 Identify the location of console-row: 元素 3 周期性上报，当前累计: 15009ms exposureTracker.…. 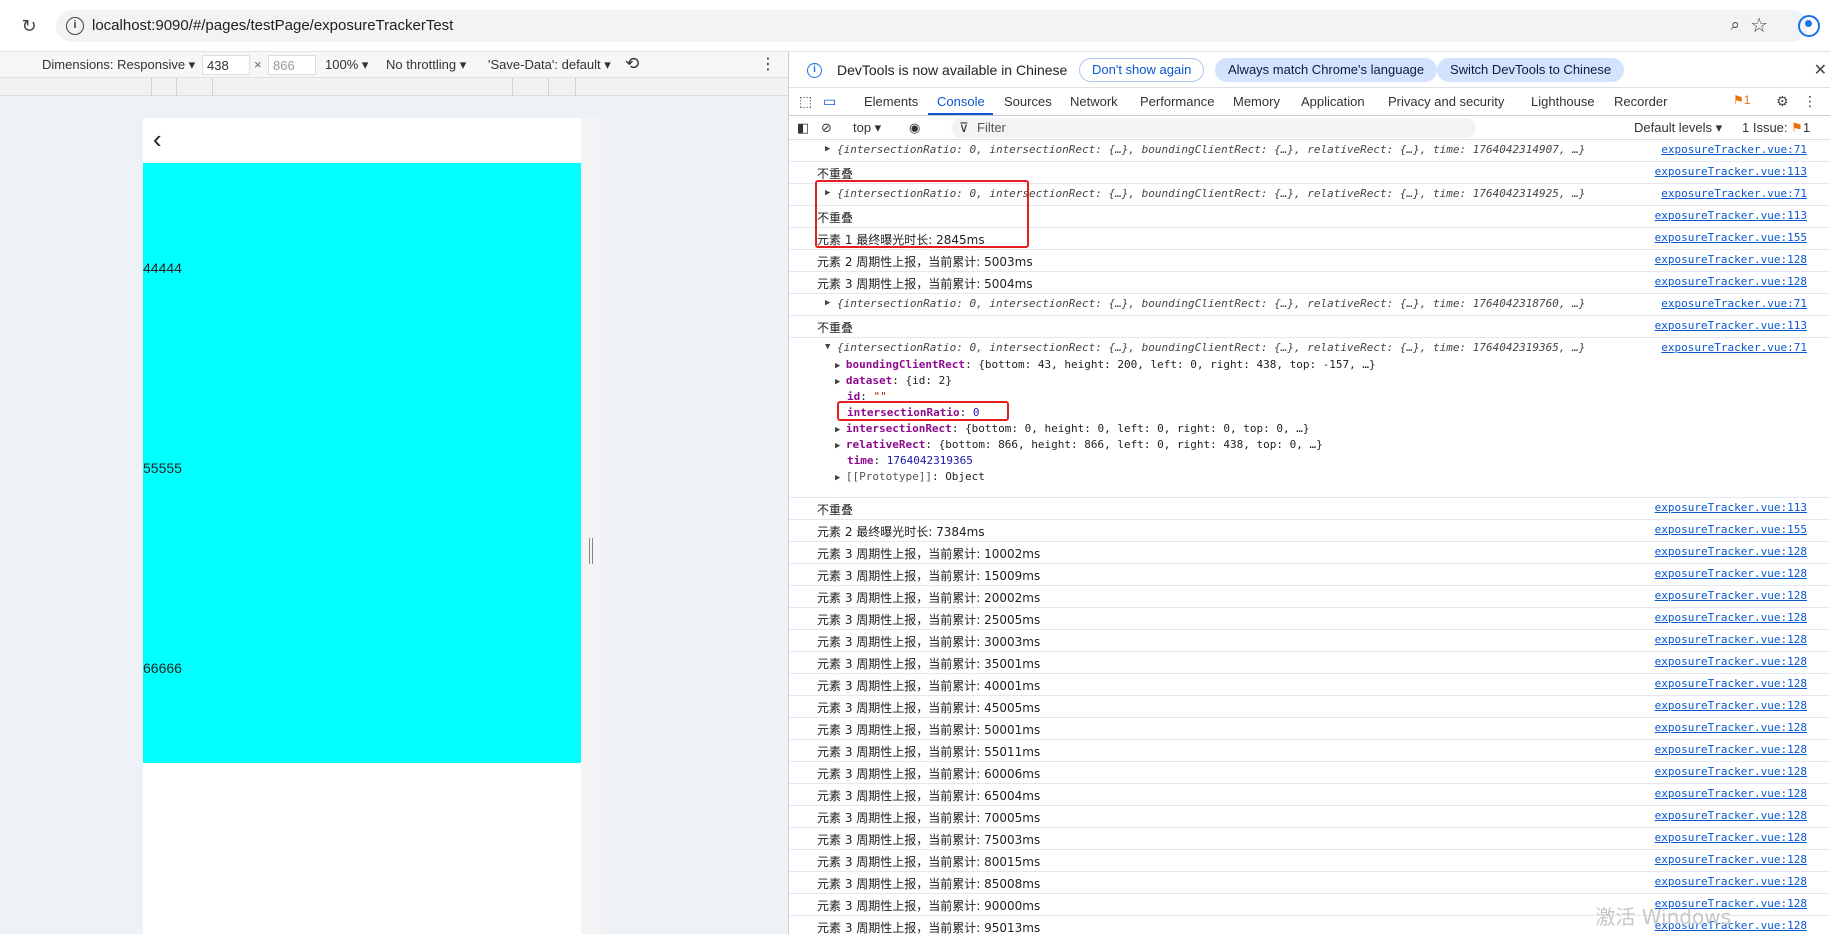
(1309, 575).